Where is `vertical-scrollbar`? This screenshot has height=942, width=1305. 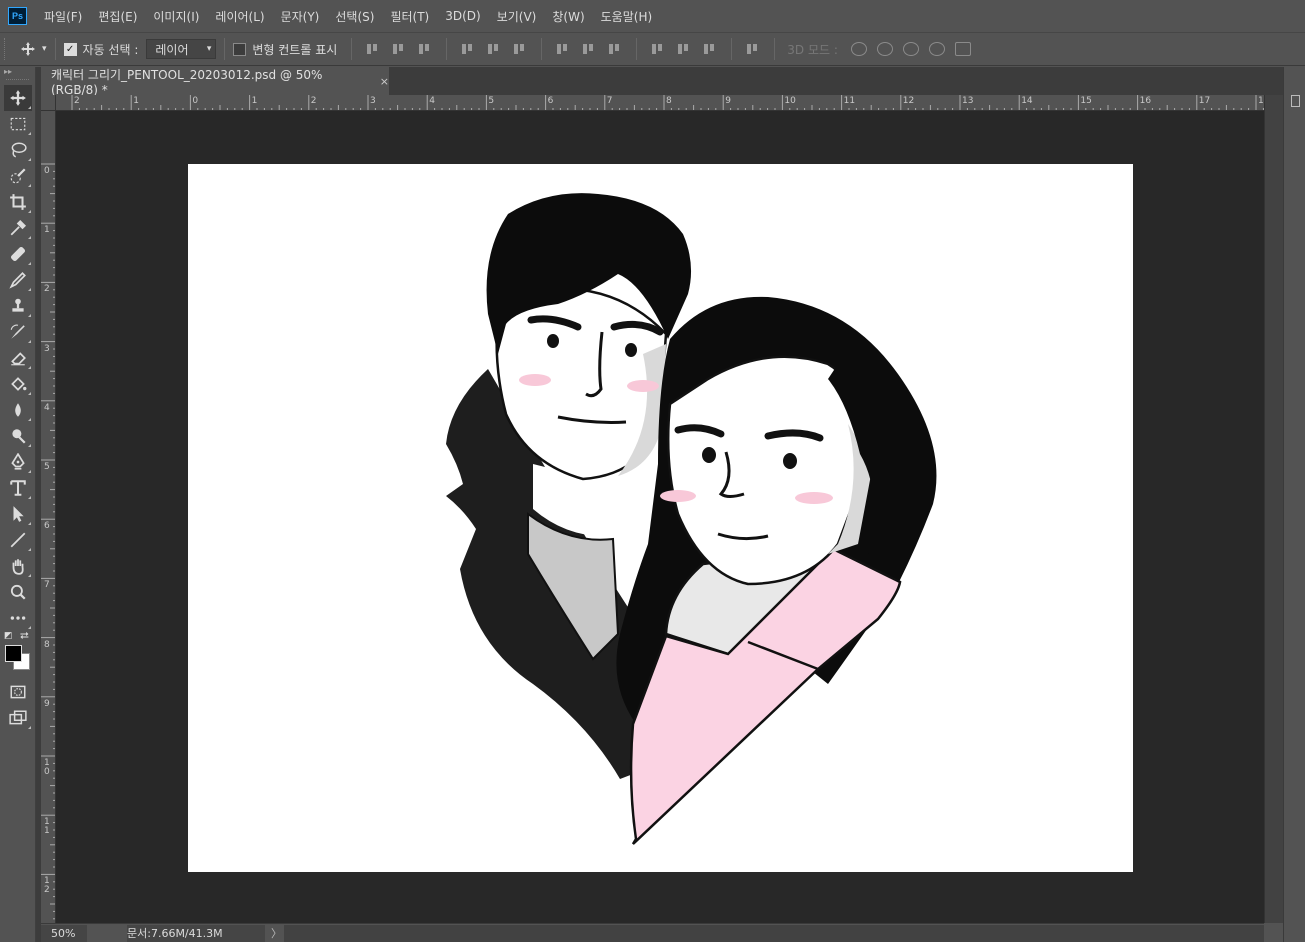 vertical-scrollbar is located at coordinates (1273, 509).